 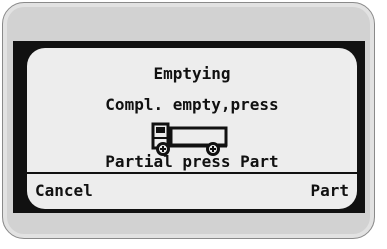 I want to click on message-complete-empty: Compl. empty,press, so click(x=192, y=104).